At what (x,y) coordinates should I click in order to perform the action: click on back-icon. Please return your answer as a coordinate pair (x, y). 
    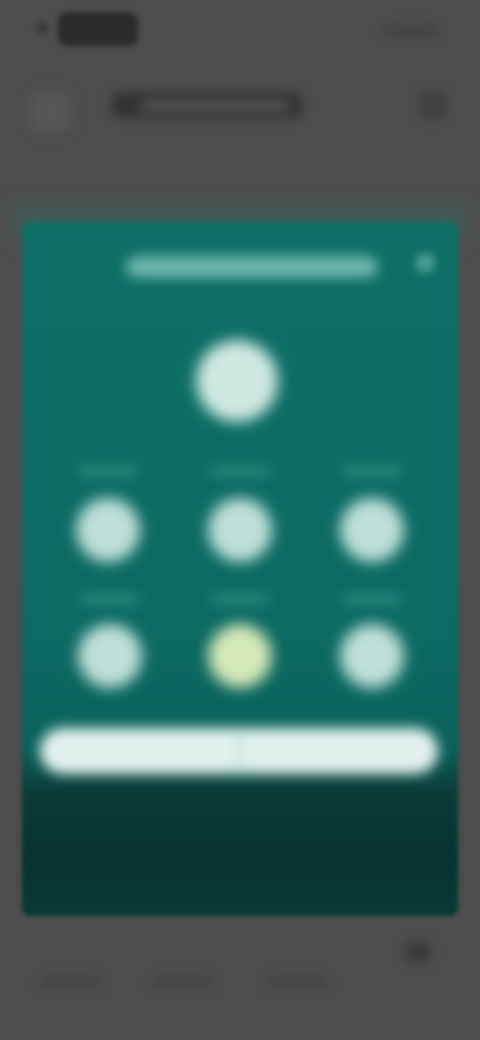
    Looking at the image, I should click on (50, 112).